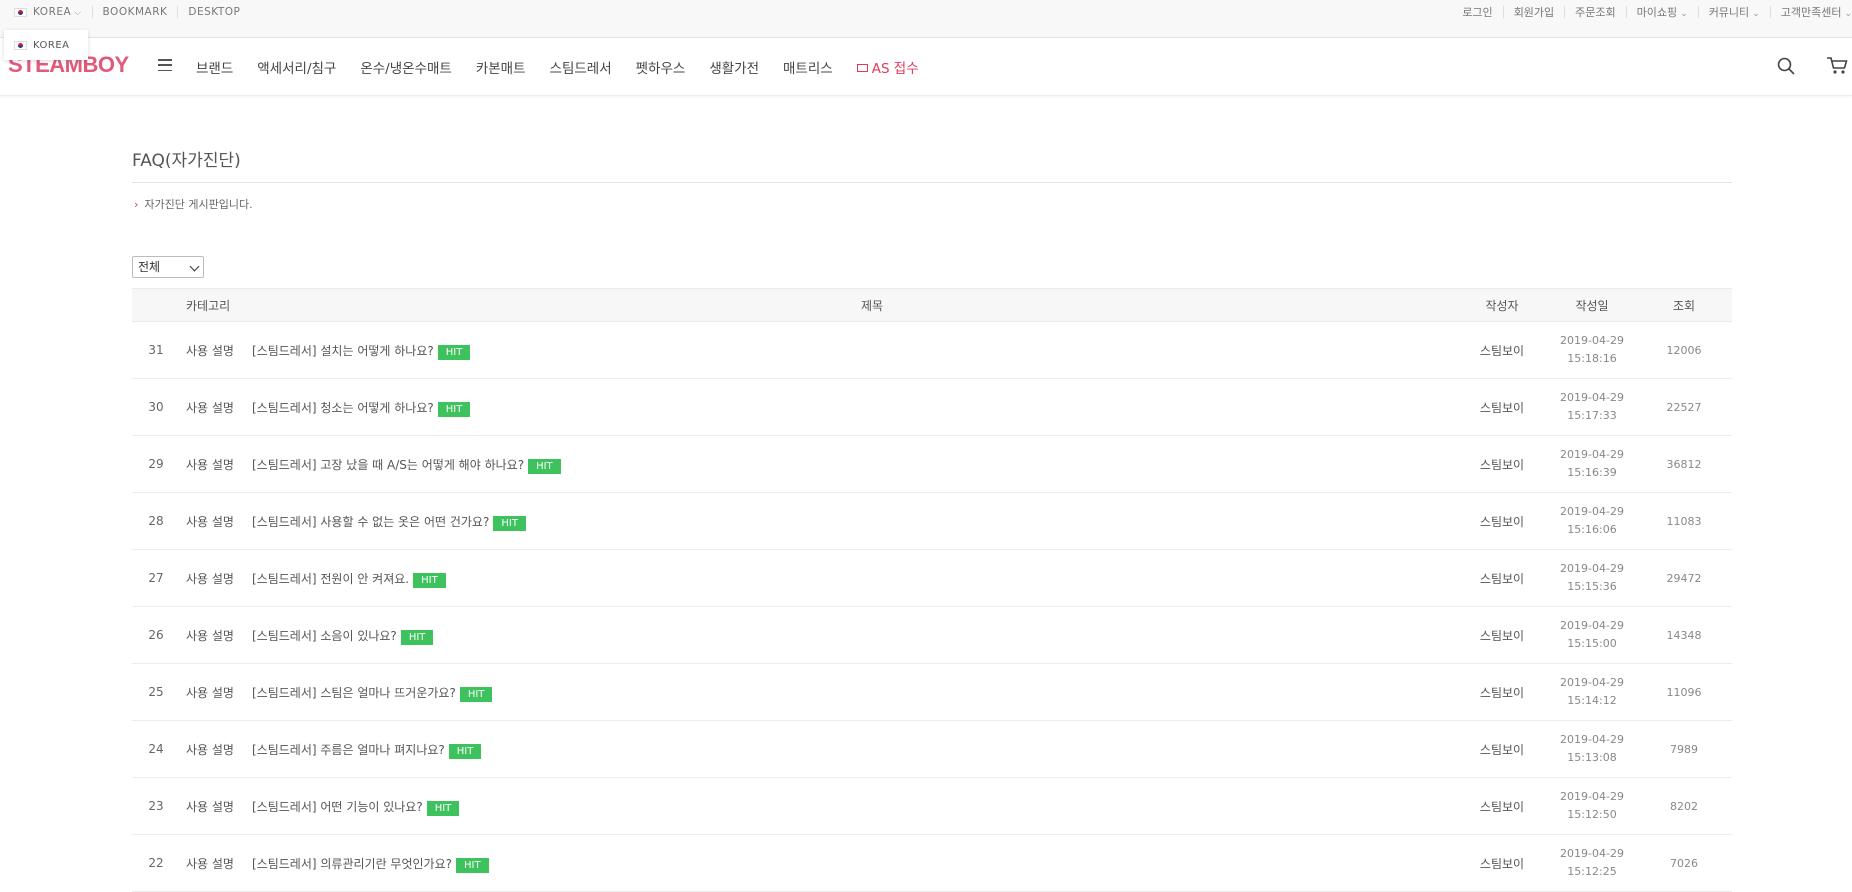 This screenshot has height=892, width=1852. What do you see at coordinates (872, 635) in the screenshot?
I see `row-title-cell: [스팀드레서] 소음이 있나요? HIT` at bounding box center [872, 635].